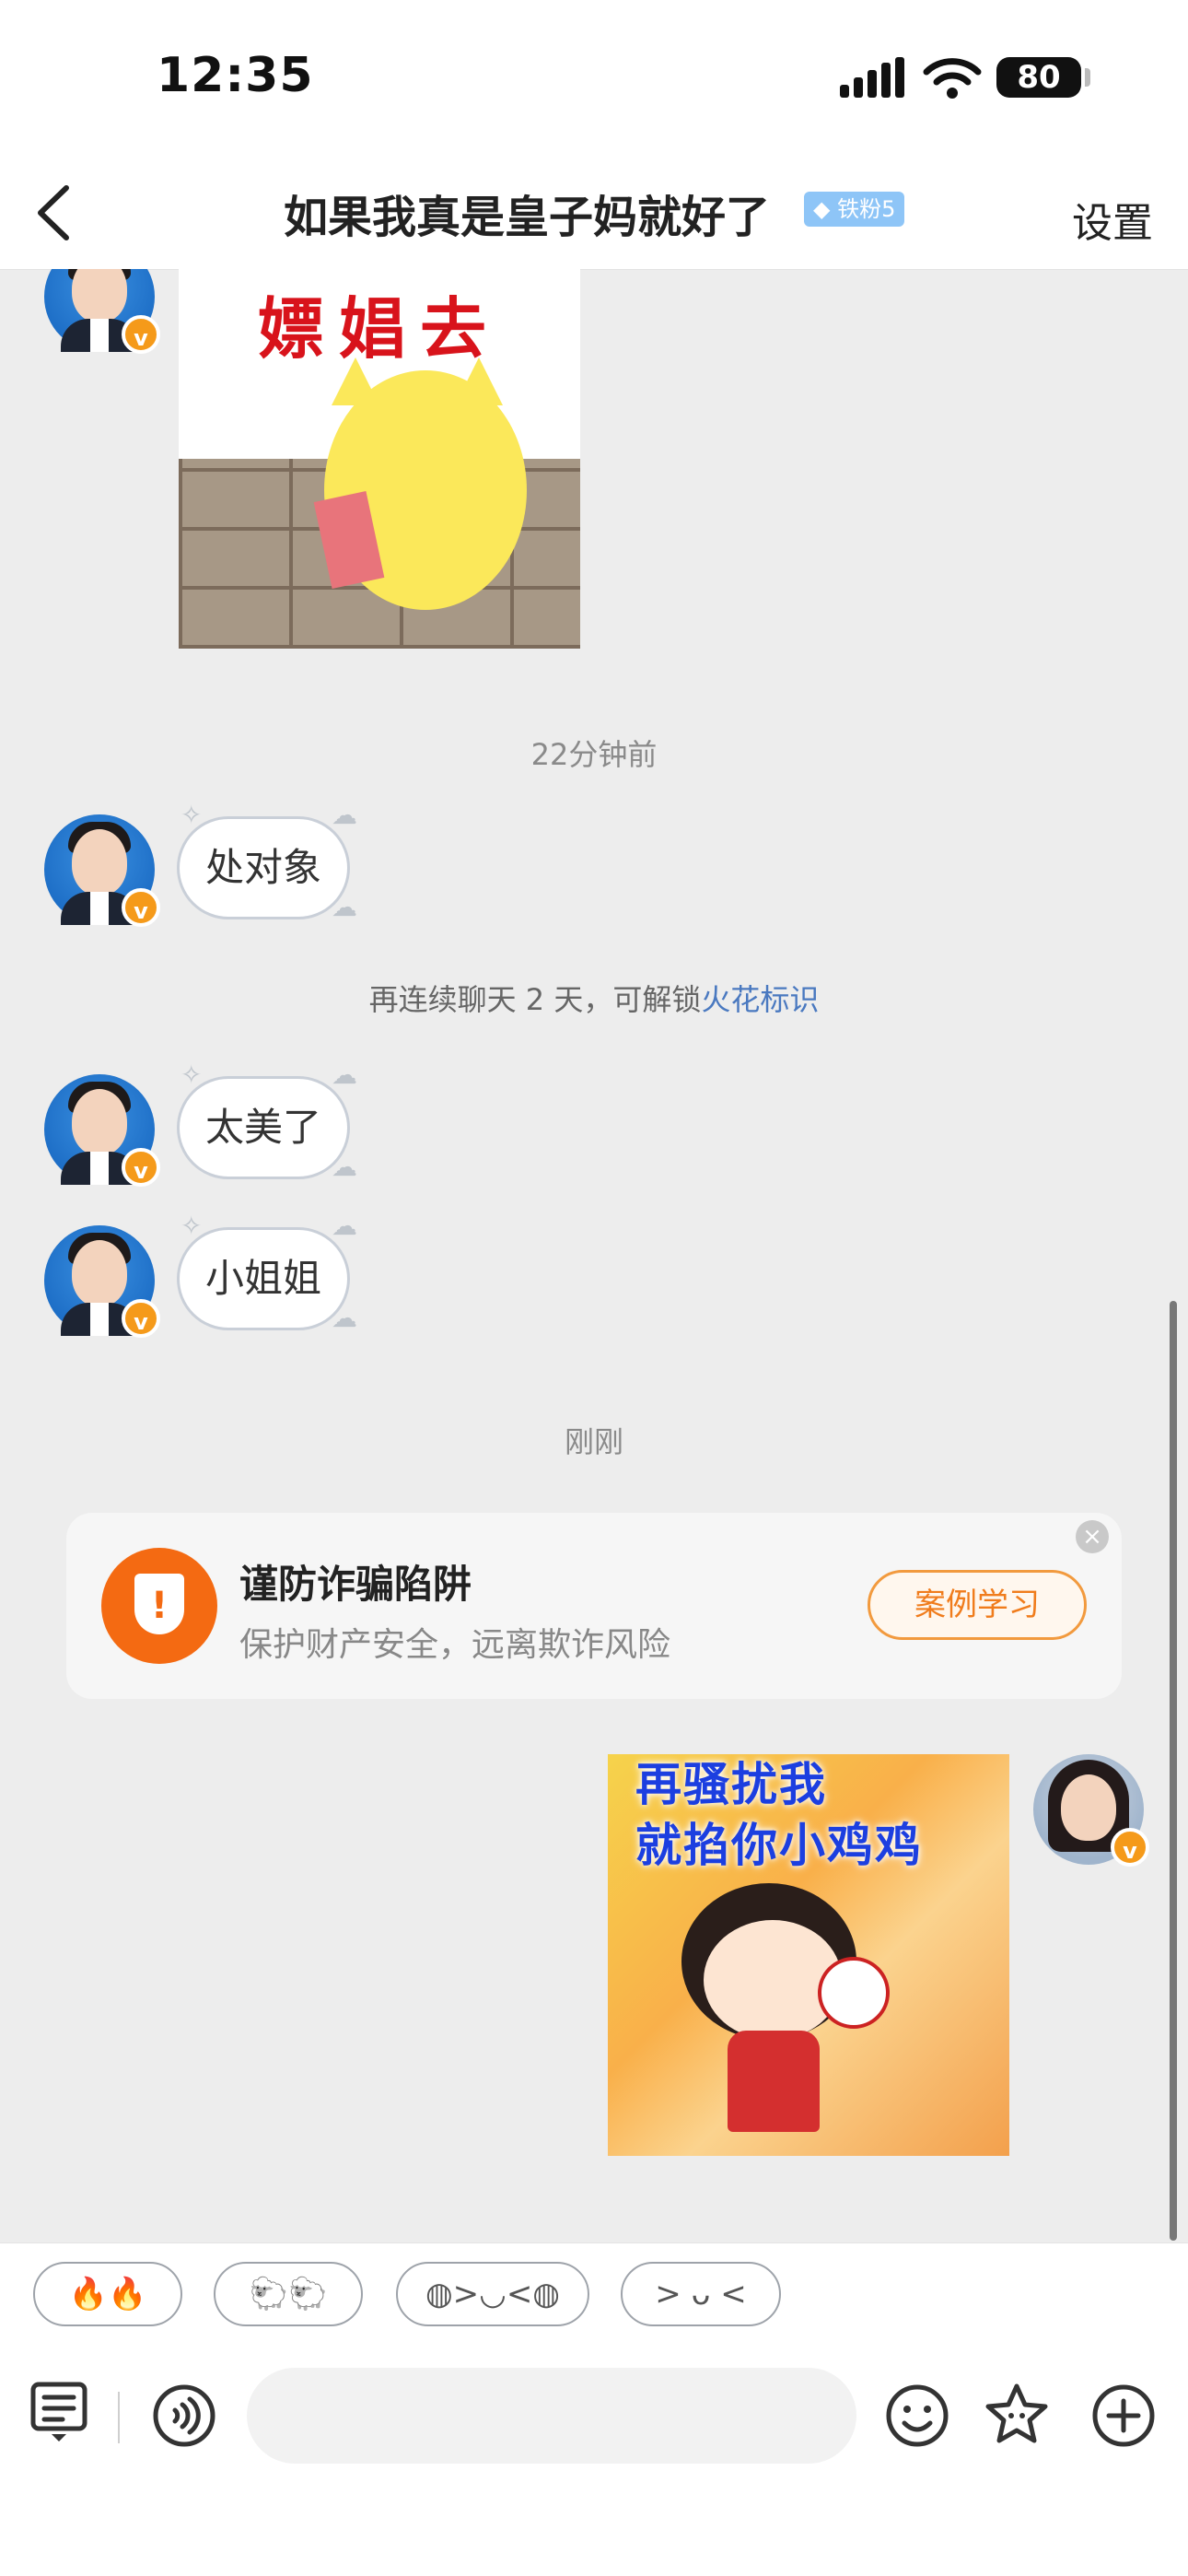  Describe the element at coordinates (1038, 77) in the screenshot. I see `battery-indicator: 80` at that location.